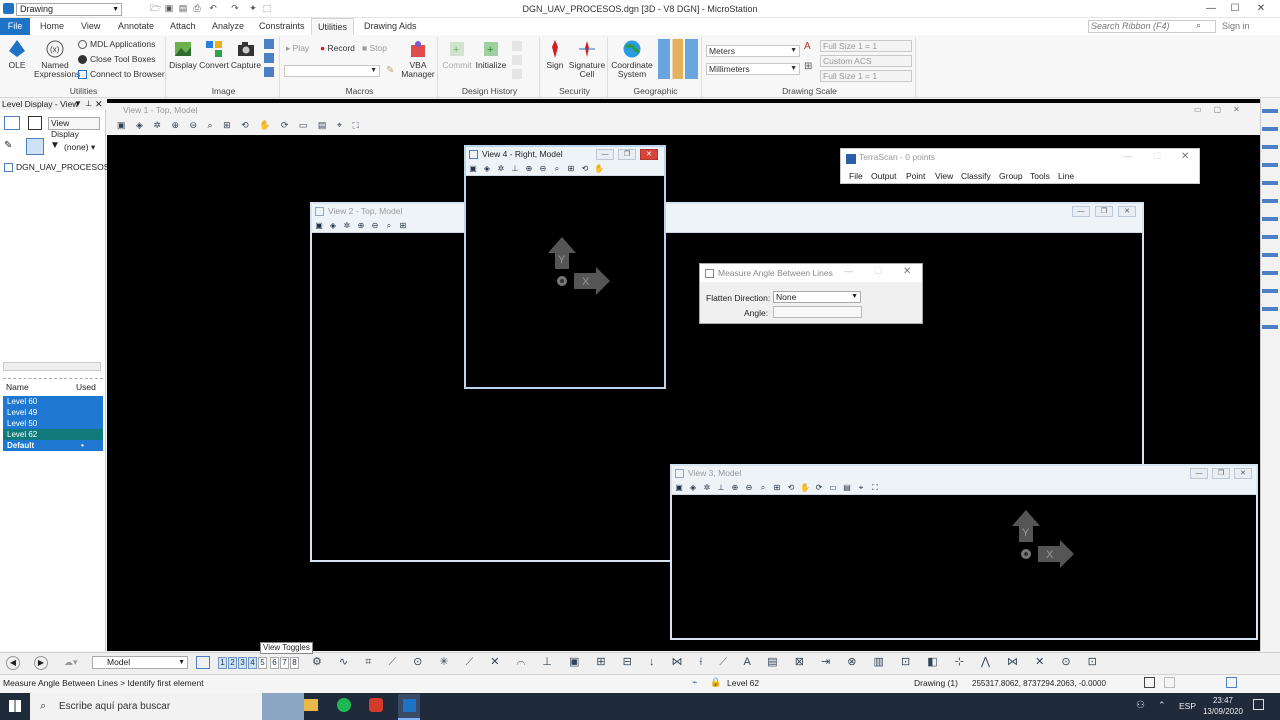  I want to click on level-row: Level 49, so click(53, 412).